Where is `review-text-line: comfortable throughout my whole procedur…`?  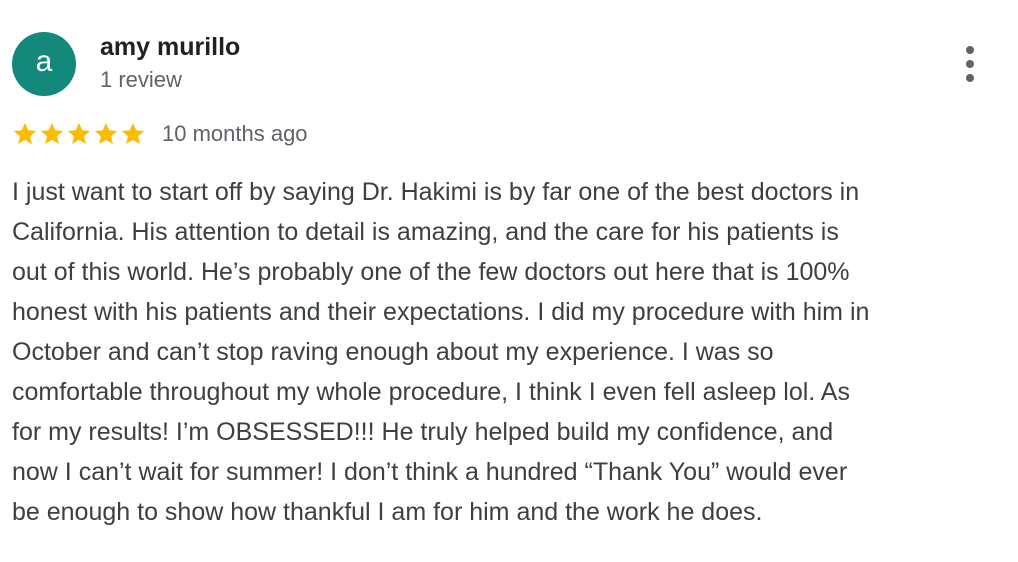 review-text-line: comfortable throughout my whole procedur… is located at coordinates (431, 392).